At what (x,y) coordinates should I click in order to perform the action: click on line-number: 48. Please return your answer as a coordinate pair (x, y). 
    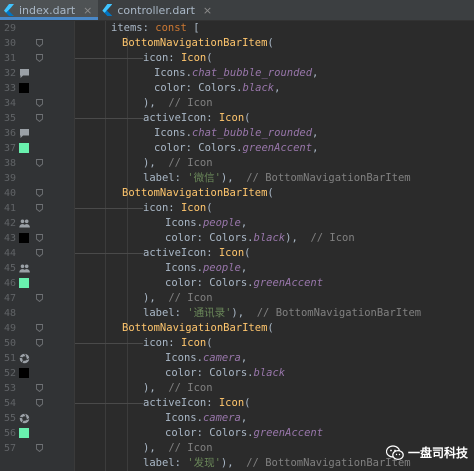
    Looking at the image, I should click on (9, 313).